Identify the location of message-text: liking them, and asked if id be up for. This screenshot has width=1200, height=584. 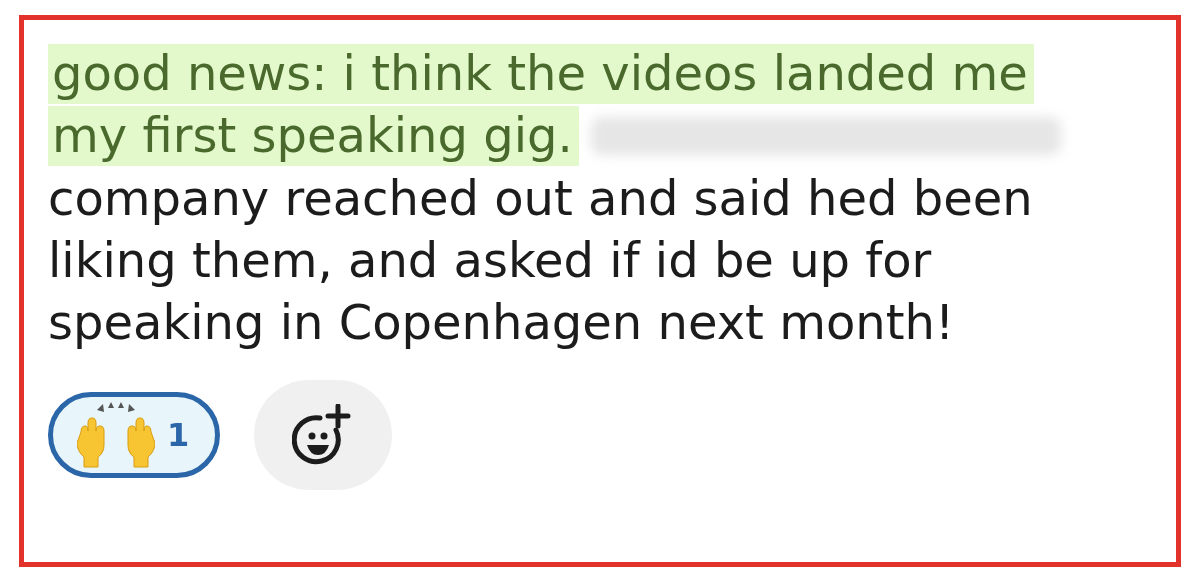
(490, 260).